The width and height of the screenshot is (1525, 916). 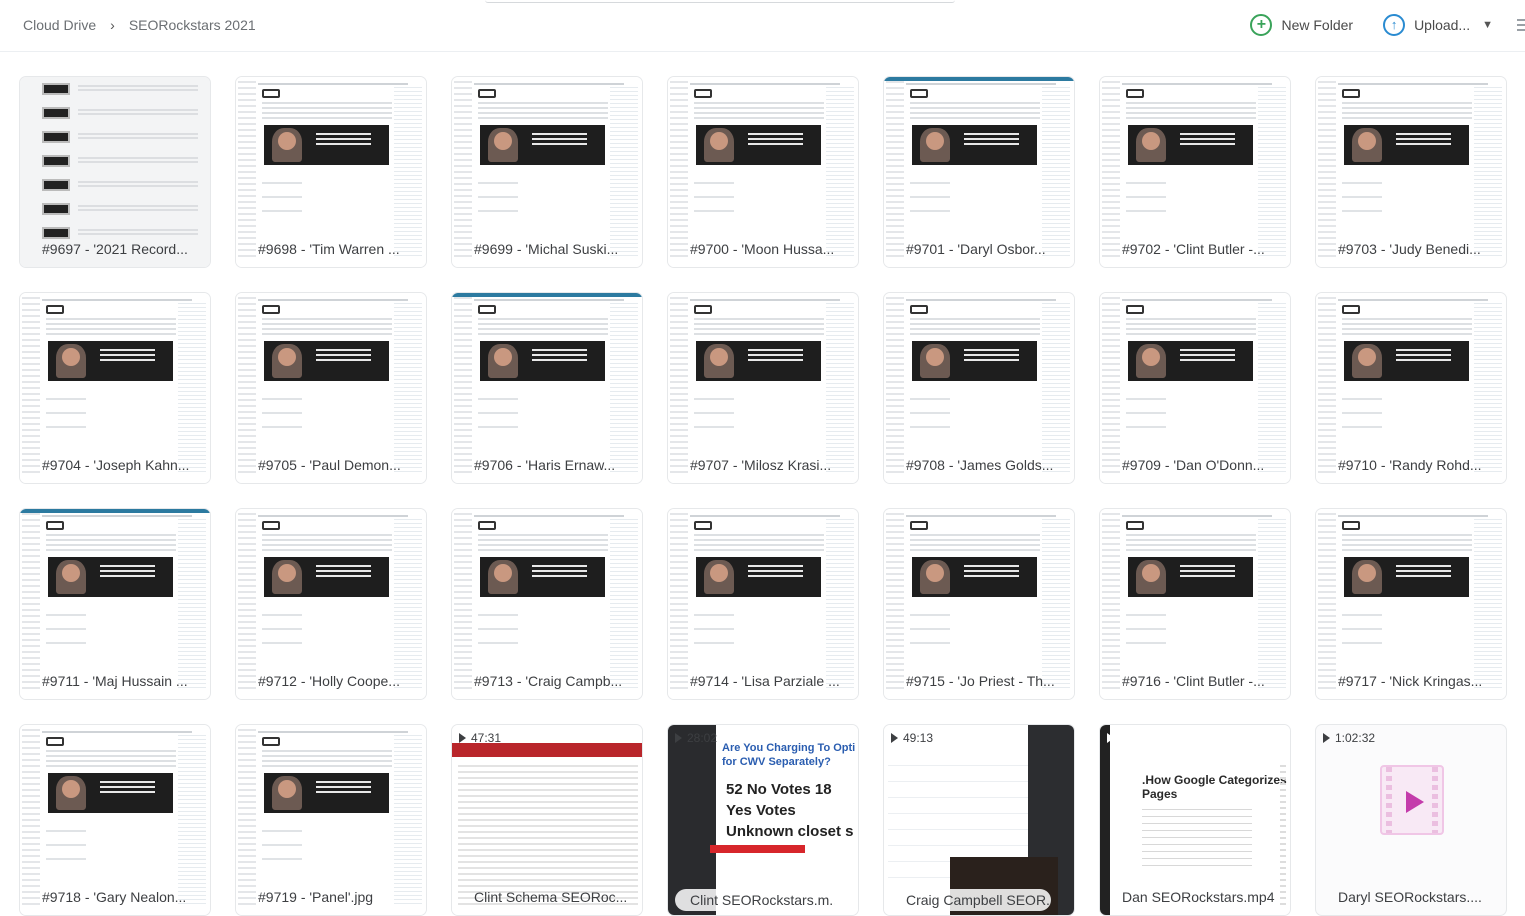 What do you see at coordinates (192, 25) in the screenshot?
I see `breadcrumb-current: SEORockstars 2021` at bounding box center [192, 25].